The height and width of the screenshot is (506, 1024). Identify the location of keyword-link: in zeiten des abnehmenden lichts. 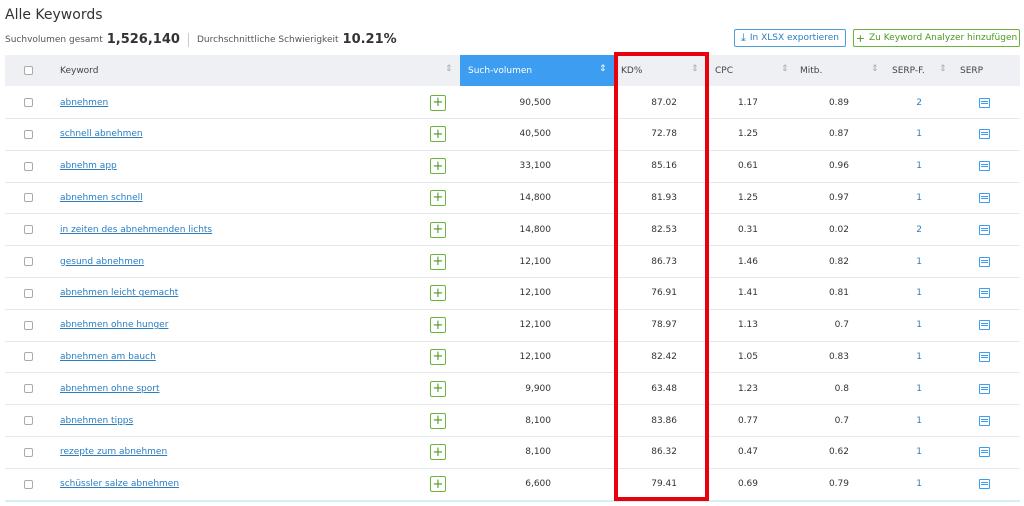
(136, 230).